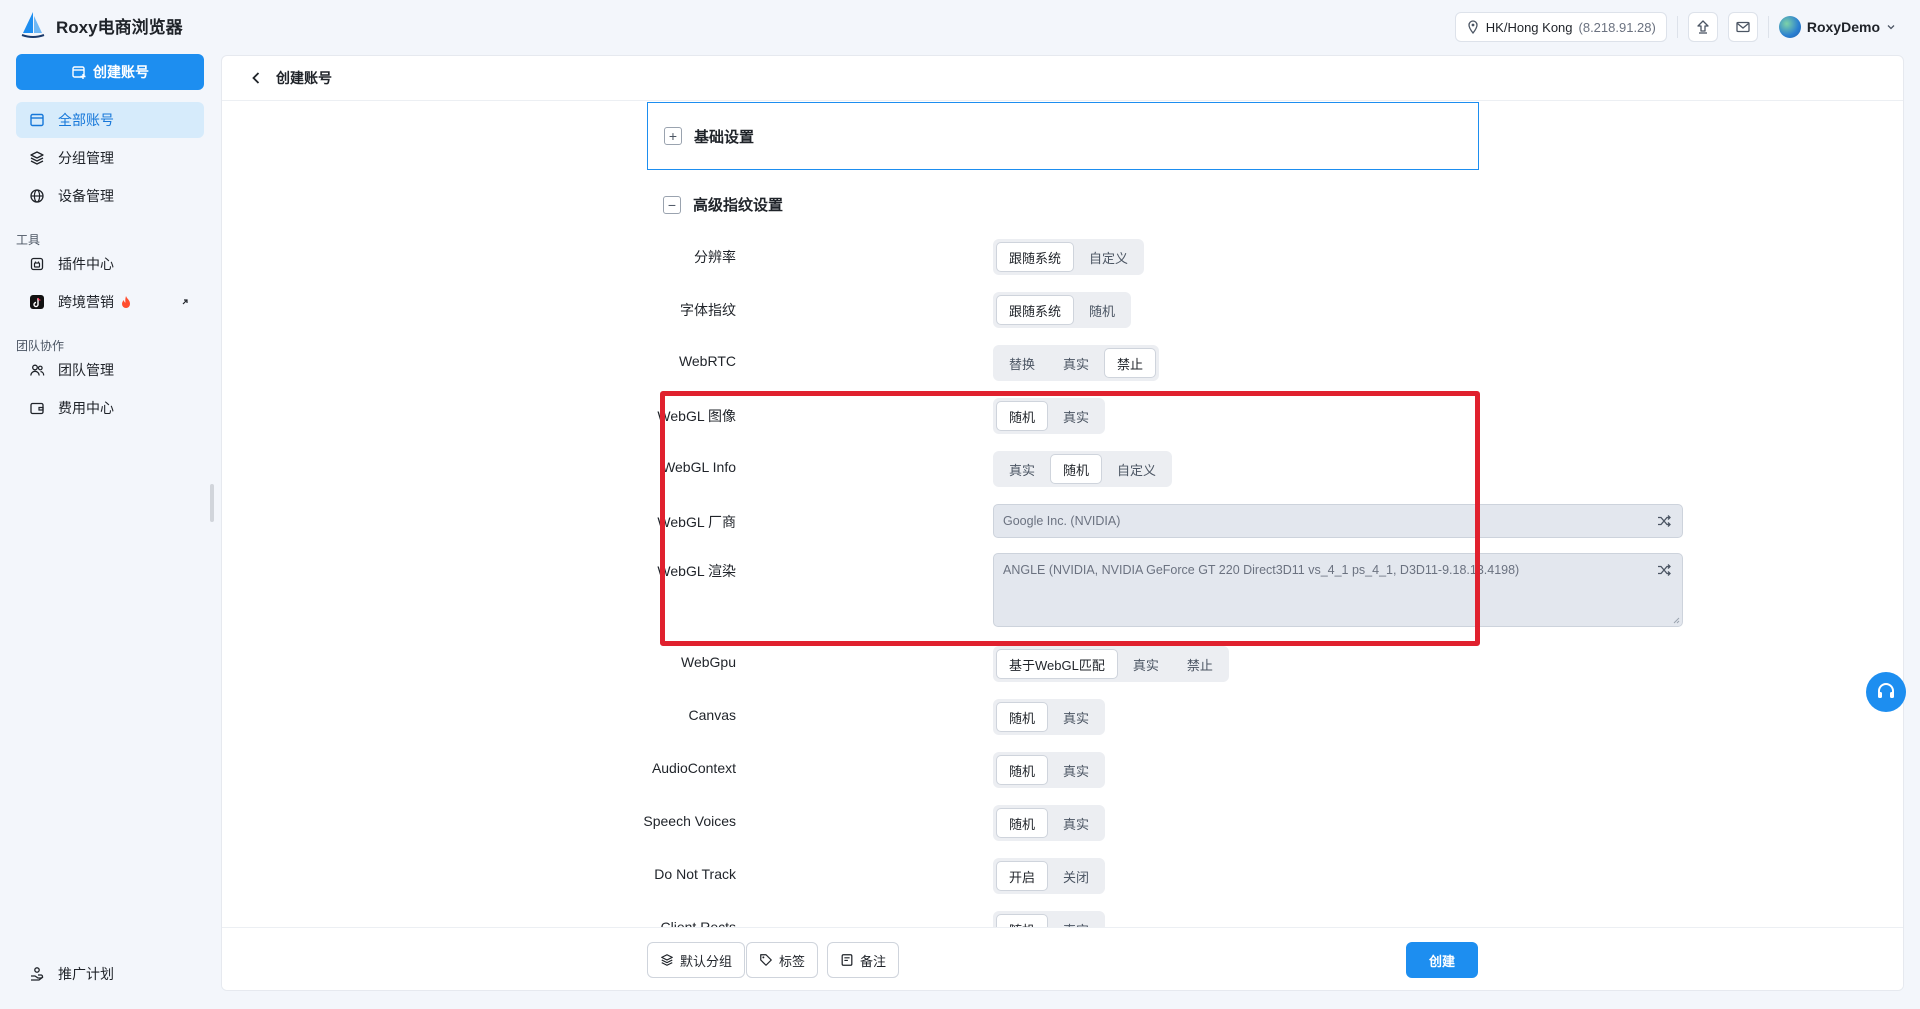 The width and height of the screenshot is (1920, 1009). I want to click on sidebar-item-label: 全部账号, so click(86, 120).